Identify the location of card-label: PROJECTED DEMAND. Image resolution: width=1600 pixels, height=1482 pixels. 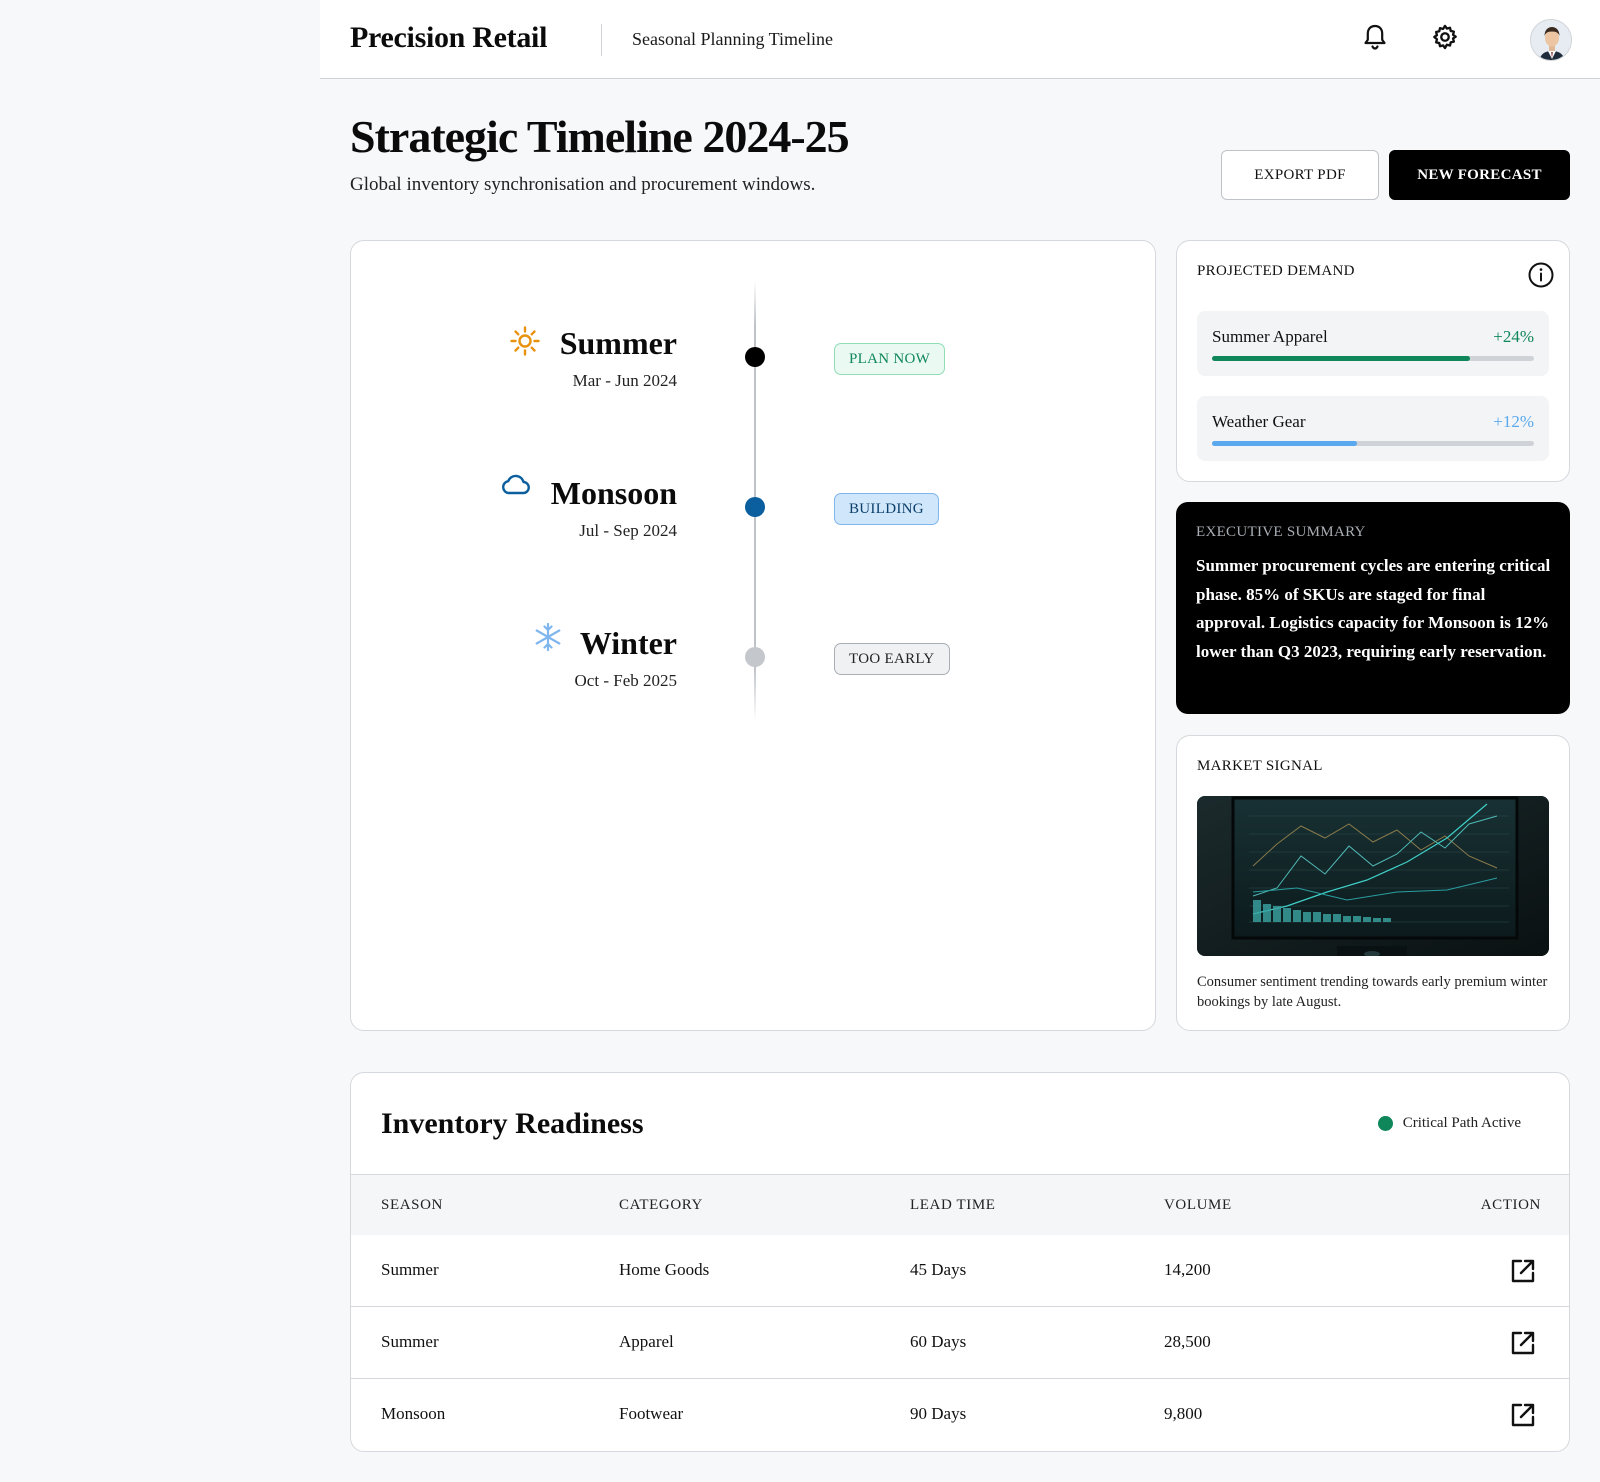
(1276, 271).